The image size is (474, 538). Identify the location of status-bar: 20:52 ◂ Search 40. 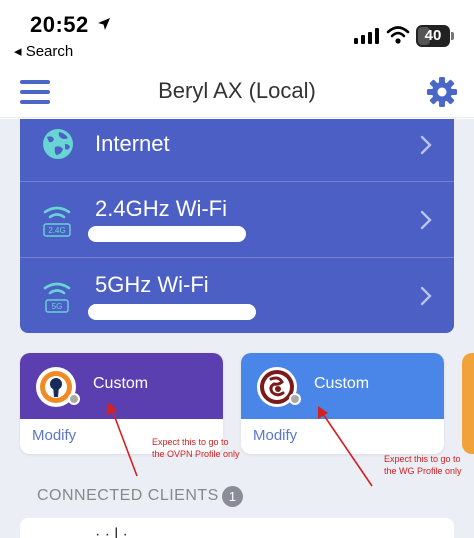
(237, 33).